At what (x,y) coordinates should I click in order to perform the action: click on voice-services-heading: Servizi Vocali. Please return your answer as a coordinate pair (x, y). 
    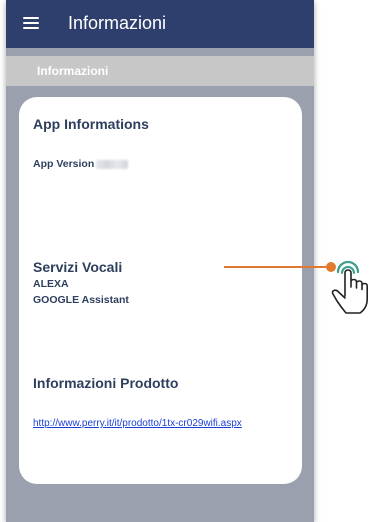
    Looking at the image, I should click on (78, 267).